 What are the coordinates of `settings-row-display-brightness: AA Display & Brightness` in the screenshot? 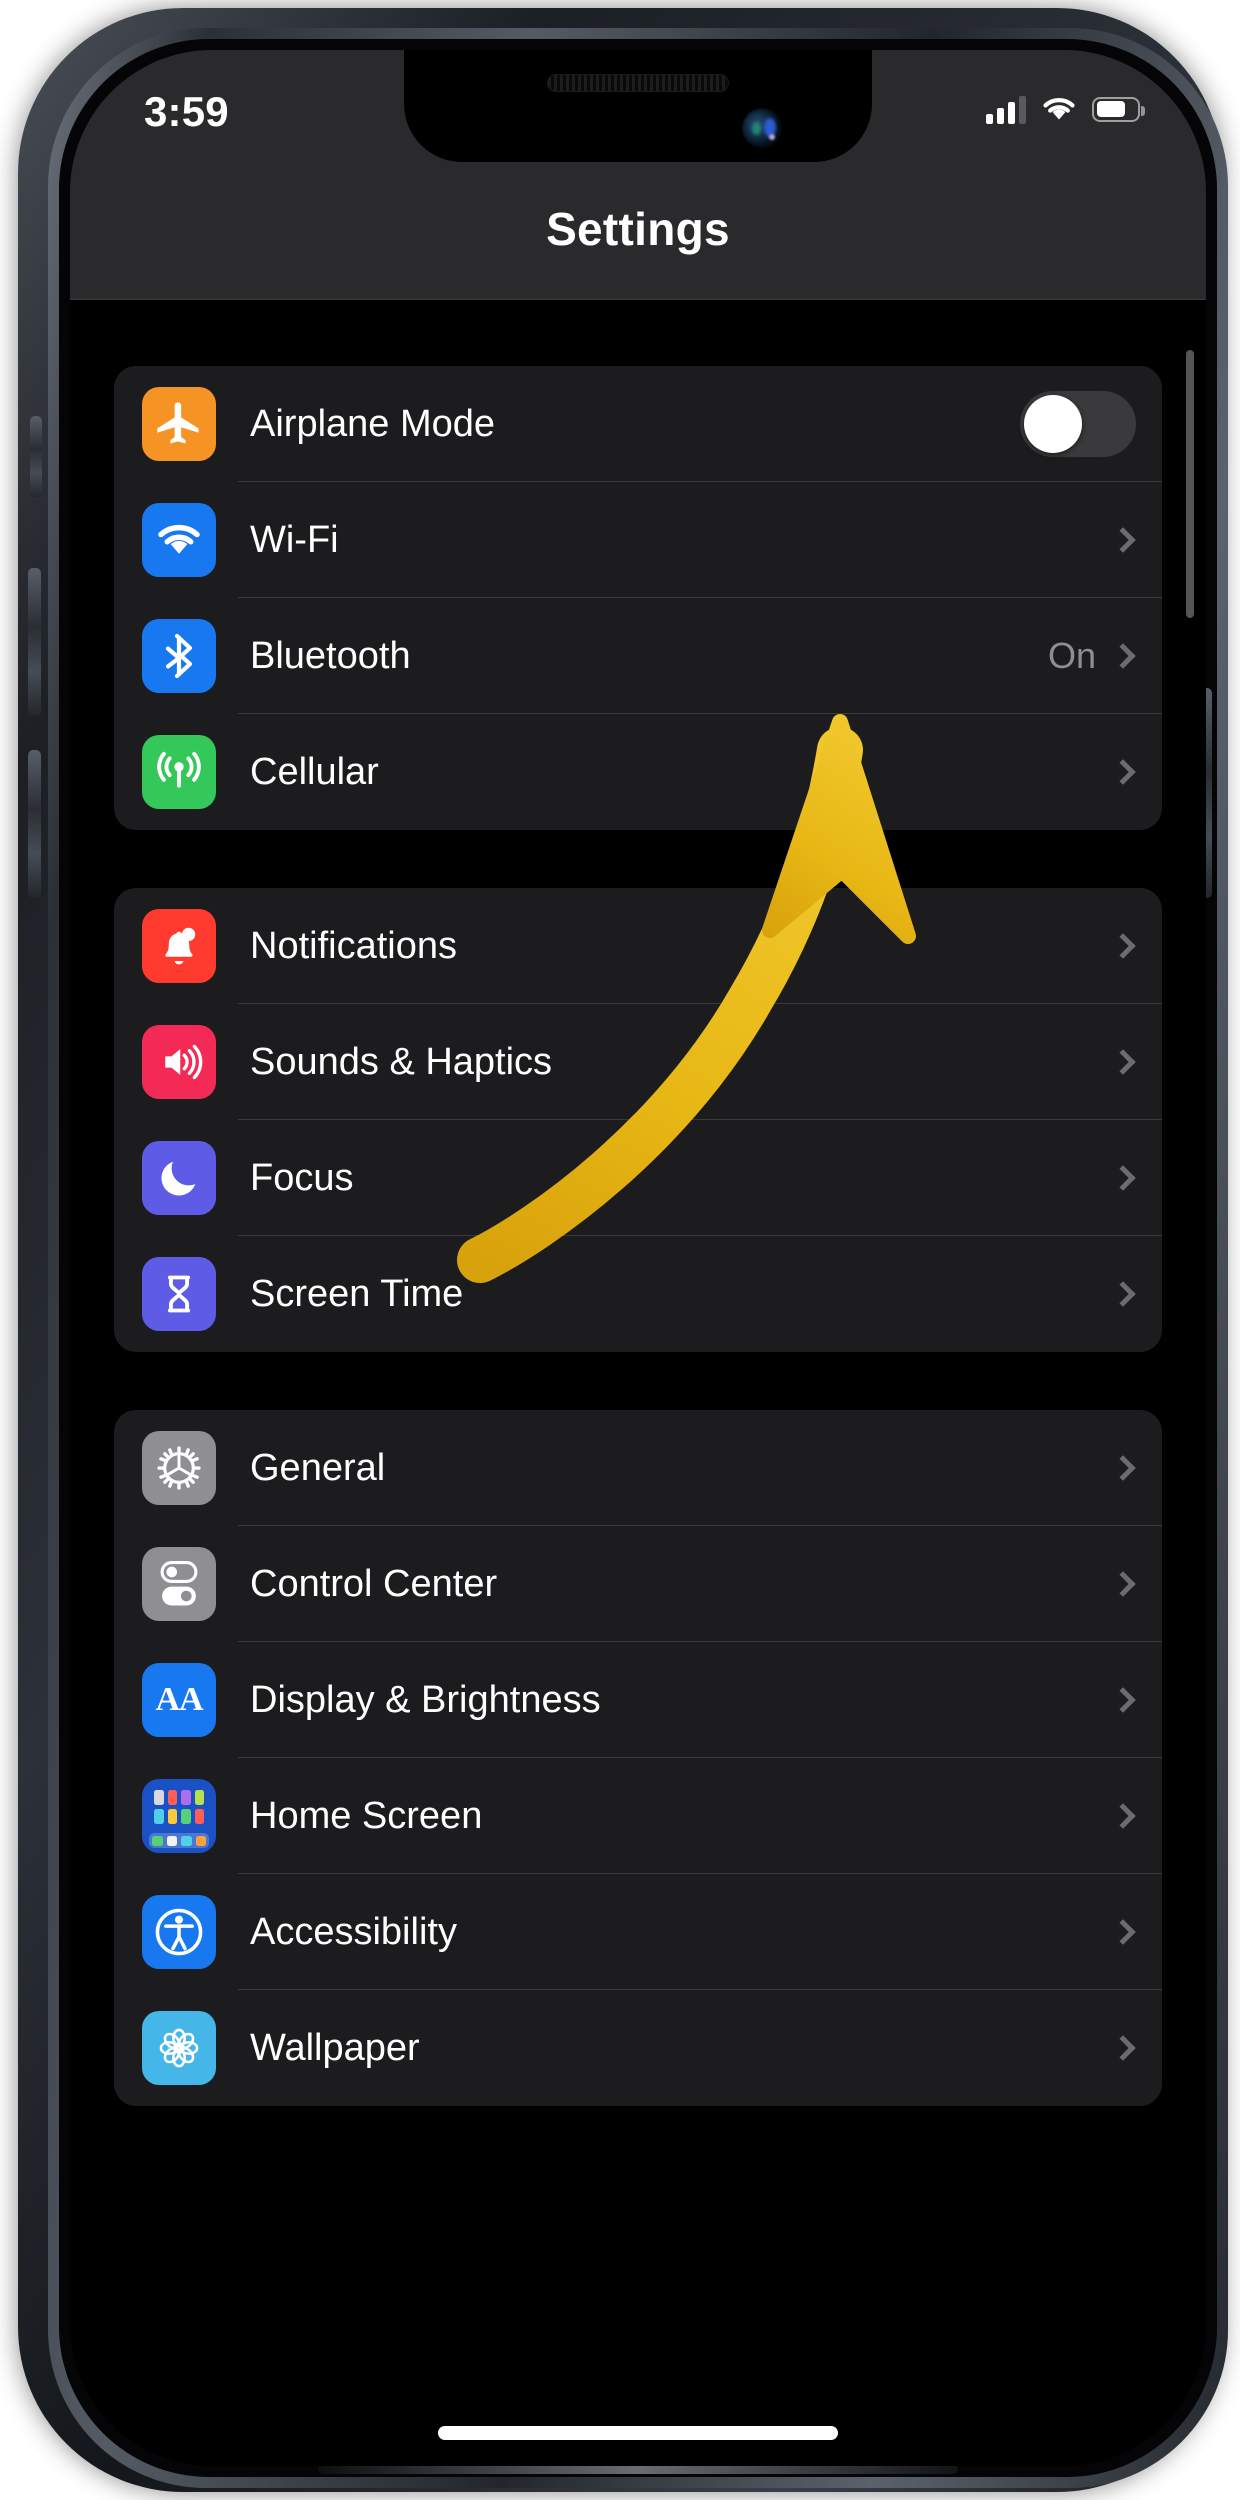 It's located at (638, 1700).